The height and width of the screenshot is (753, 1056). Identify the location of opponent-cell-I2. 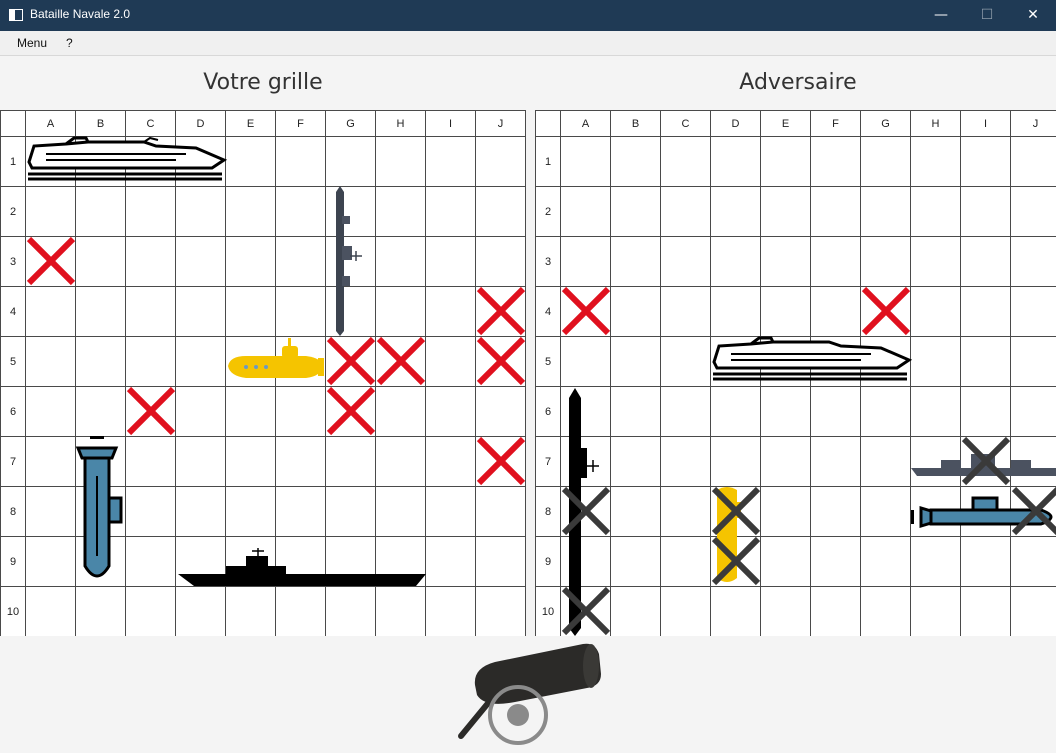
(985, 211).